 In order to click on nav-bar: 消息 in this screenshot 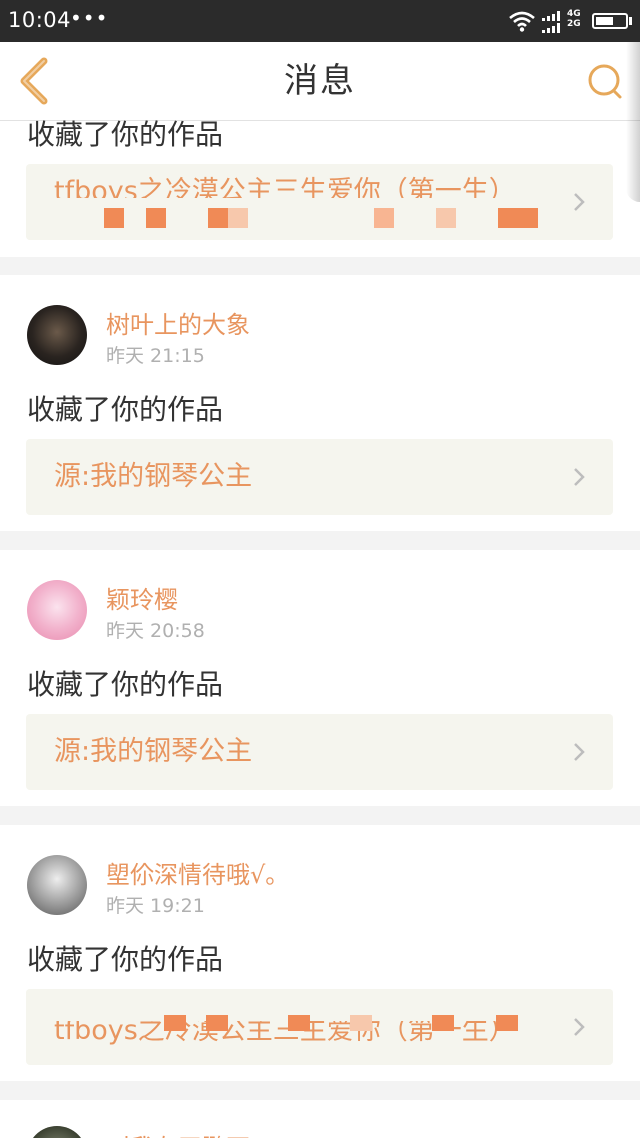, I will do `click(320, 81)`.